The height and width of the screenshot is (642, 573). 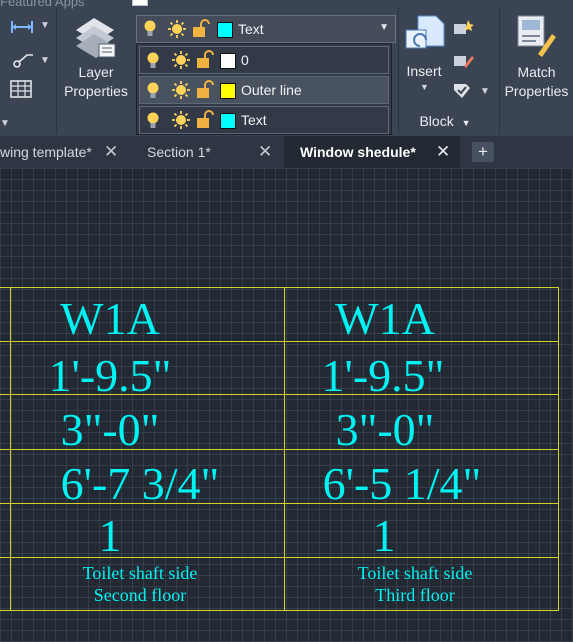 What do you see at coordinates (462, 91) in the screenshot?
I see `block-attribute-icon` at bounding box center [462, 91].